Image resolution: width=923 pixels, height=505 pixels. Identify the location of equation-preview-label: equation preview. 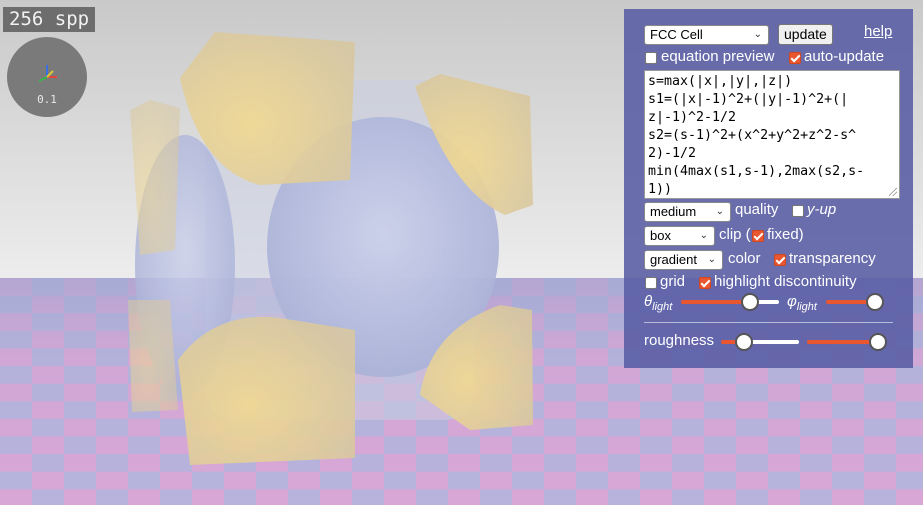
(718, 56).